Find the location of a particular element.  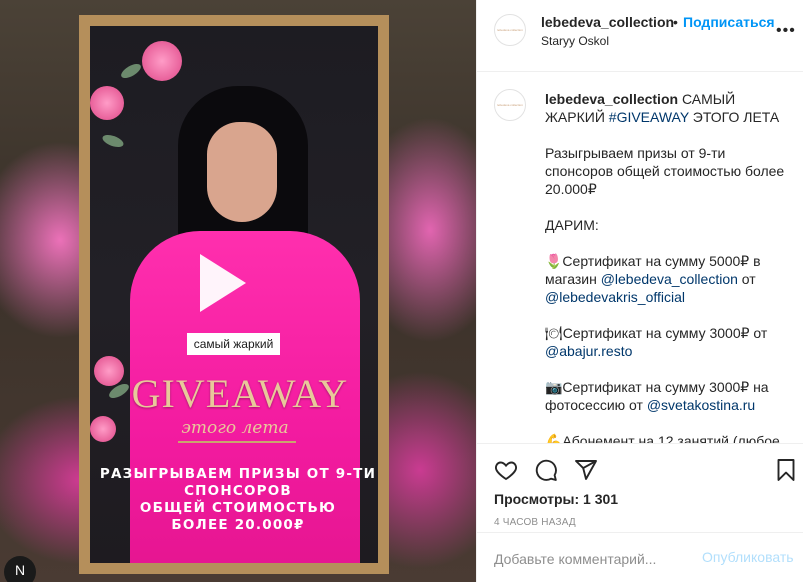

bookmark-icon is located at coordinates (786, 470).